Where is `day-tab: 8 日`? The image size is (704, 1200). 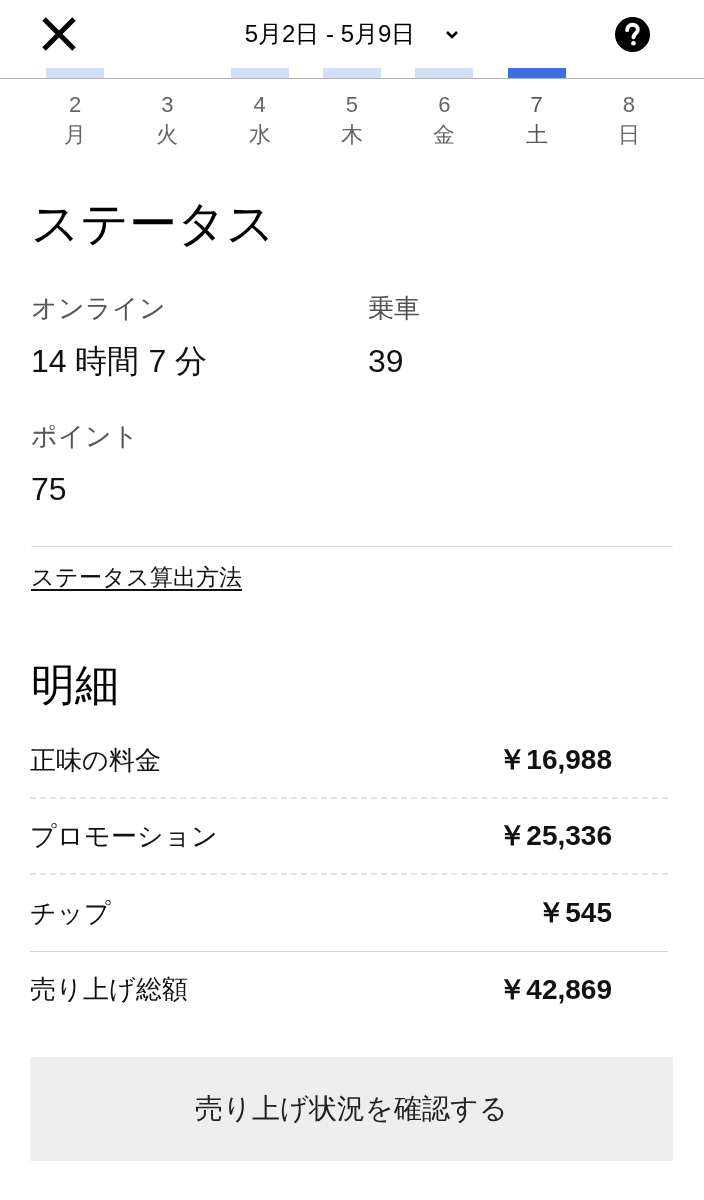 day-tab: 8 日 is located at coordinates (628, 120).